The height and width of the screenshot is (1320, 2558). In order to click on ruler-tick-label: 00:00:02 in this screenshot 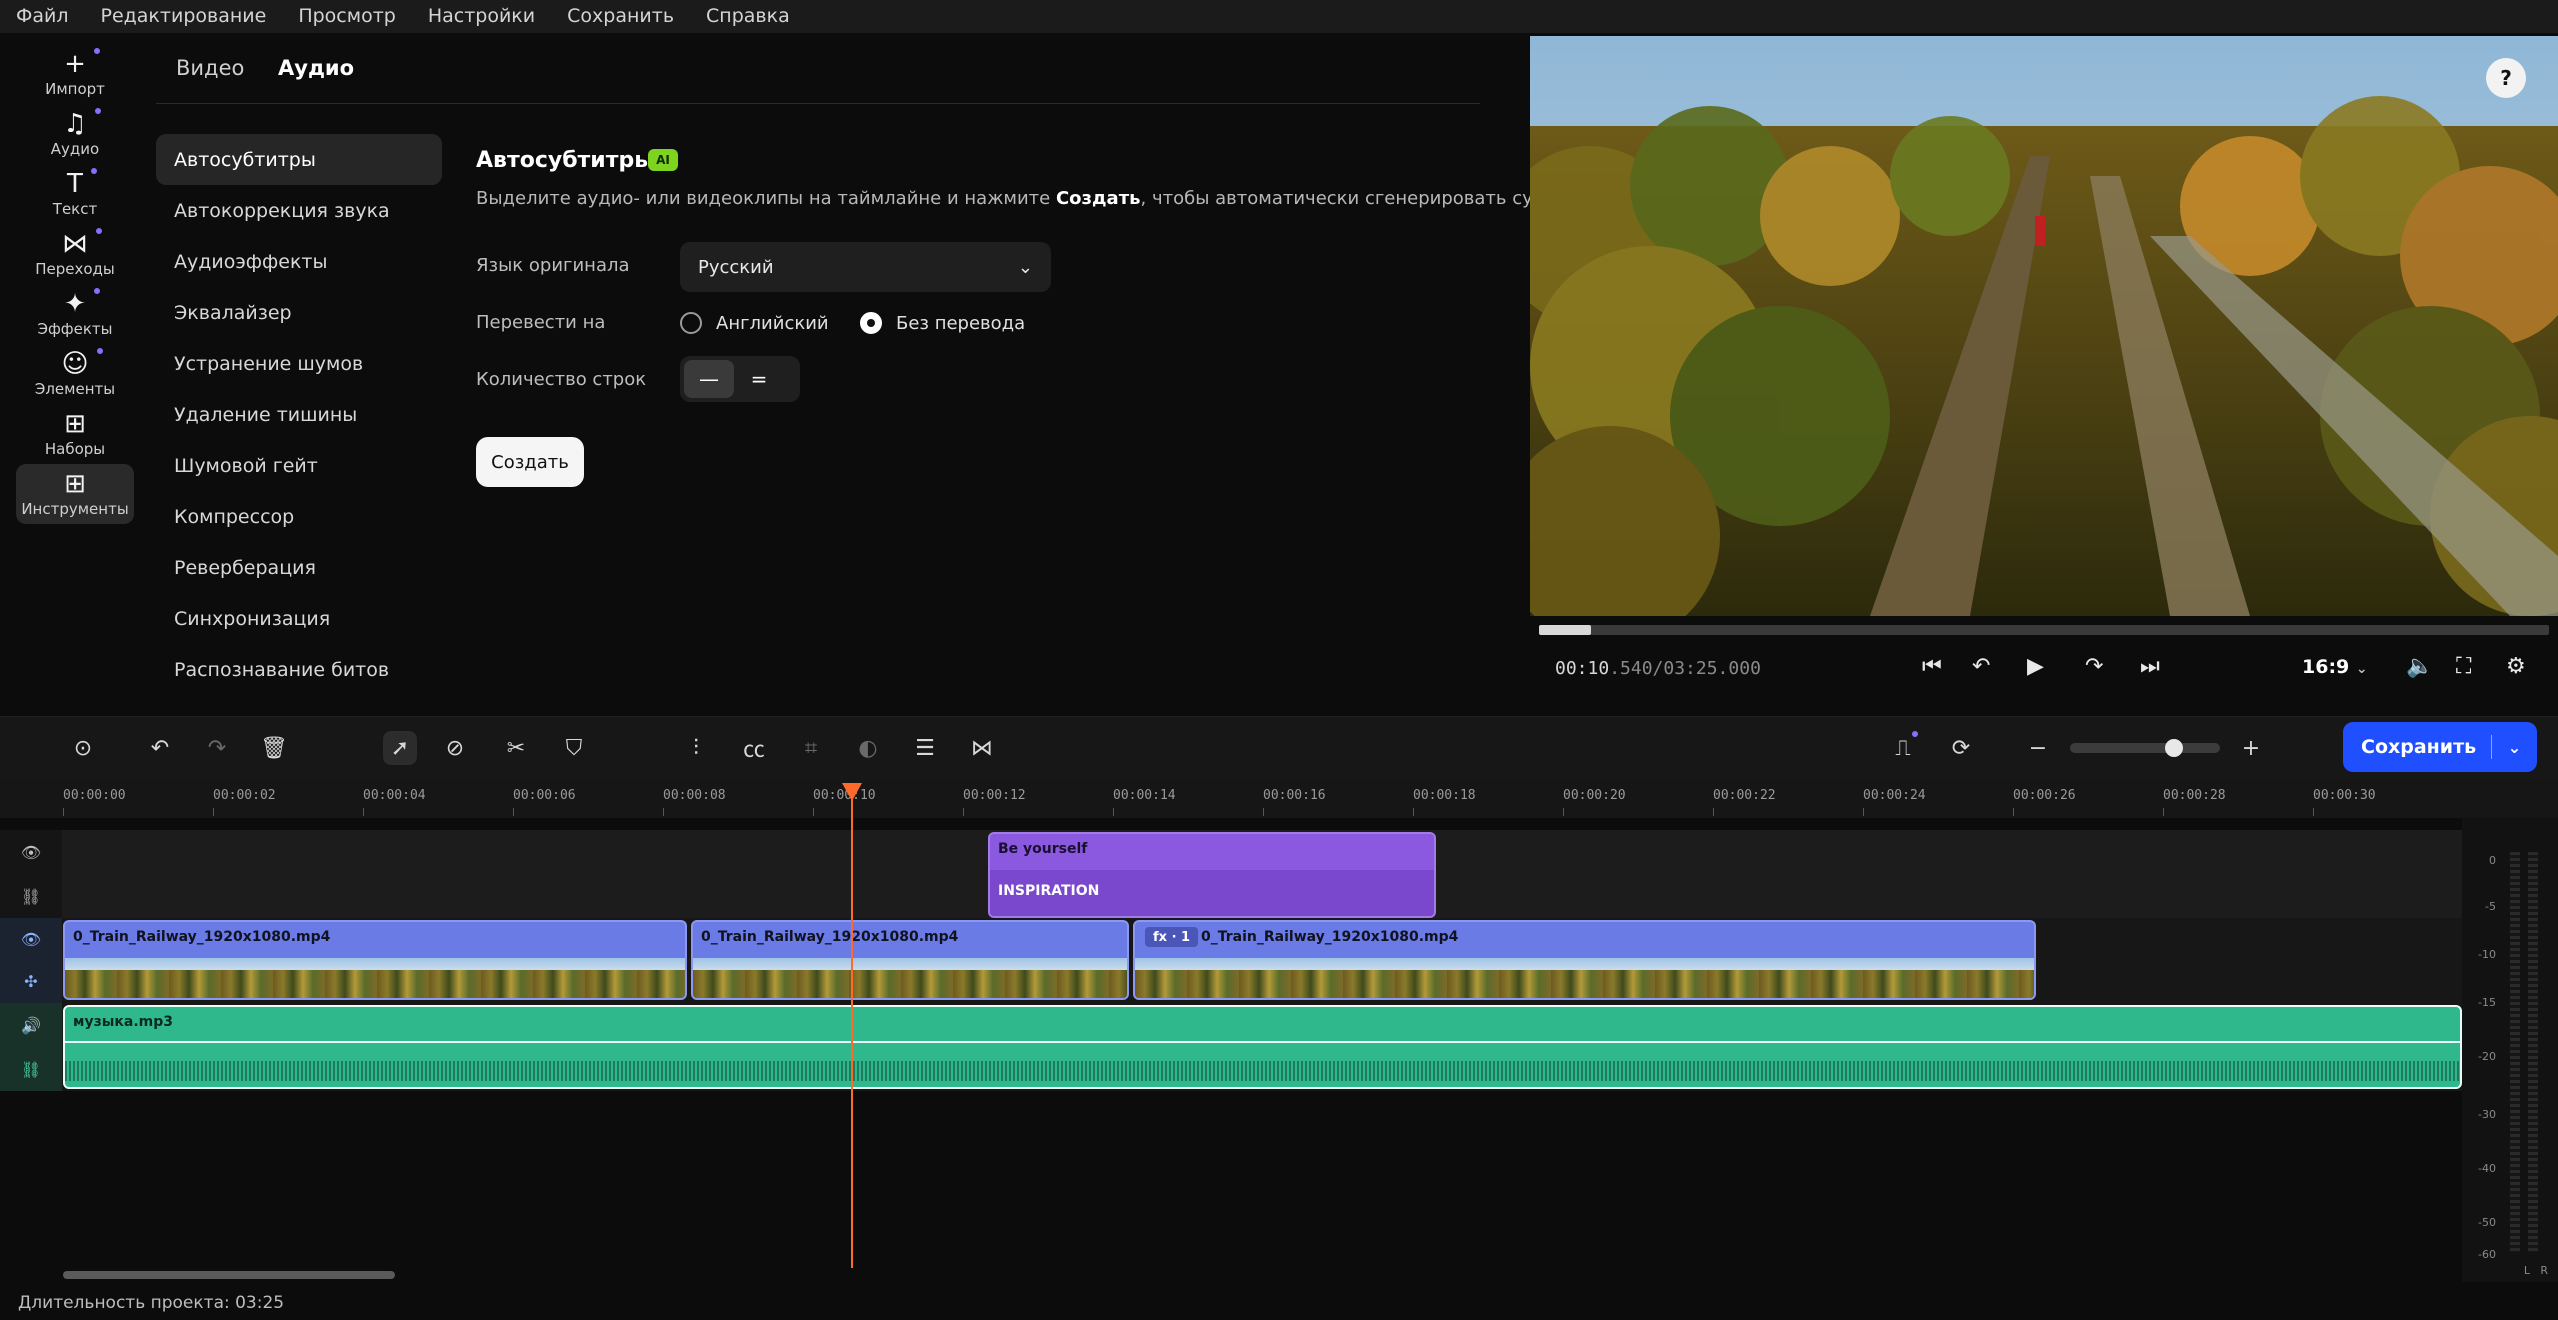, I will do `click(244, 795)`.